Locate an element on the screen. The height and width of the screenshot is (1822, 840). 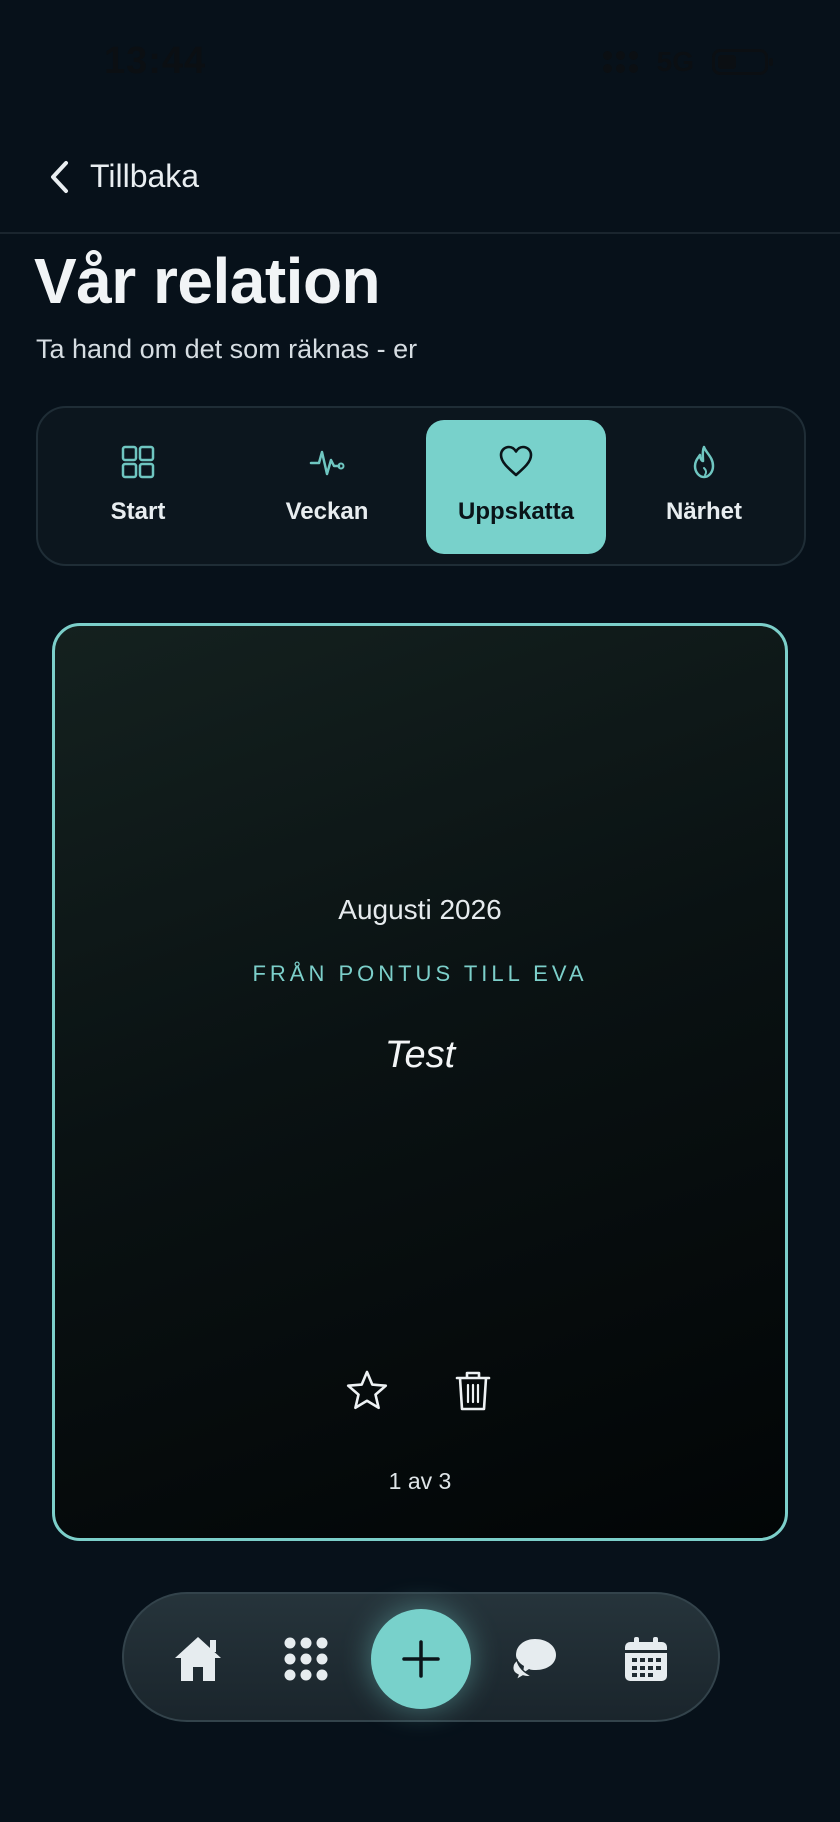
heart-icon is located at coordinates (516, 462).